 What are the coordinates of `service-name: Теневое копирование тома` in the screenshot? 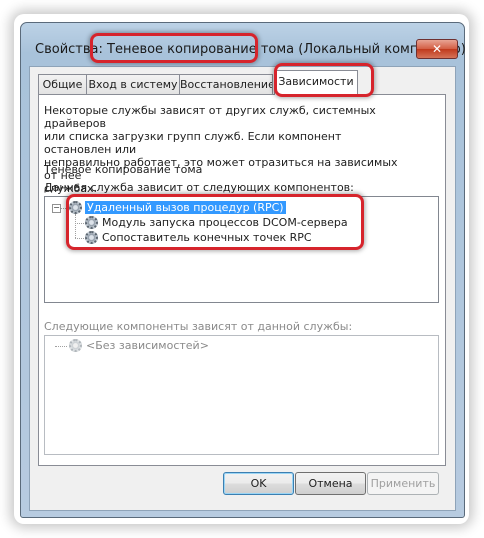 It's located at (123, 169).